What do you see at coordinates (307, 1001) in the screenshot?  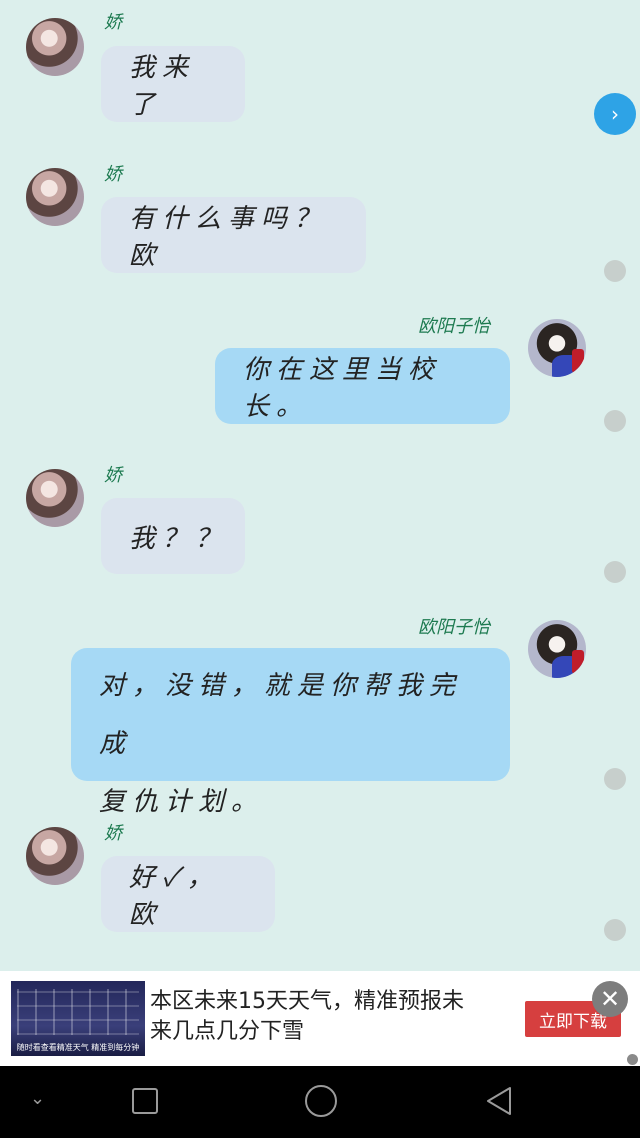 I see `ad-text-line: 本区未来15天天气，精准预报未` at bounding box center [307, 1001].